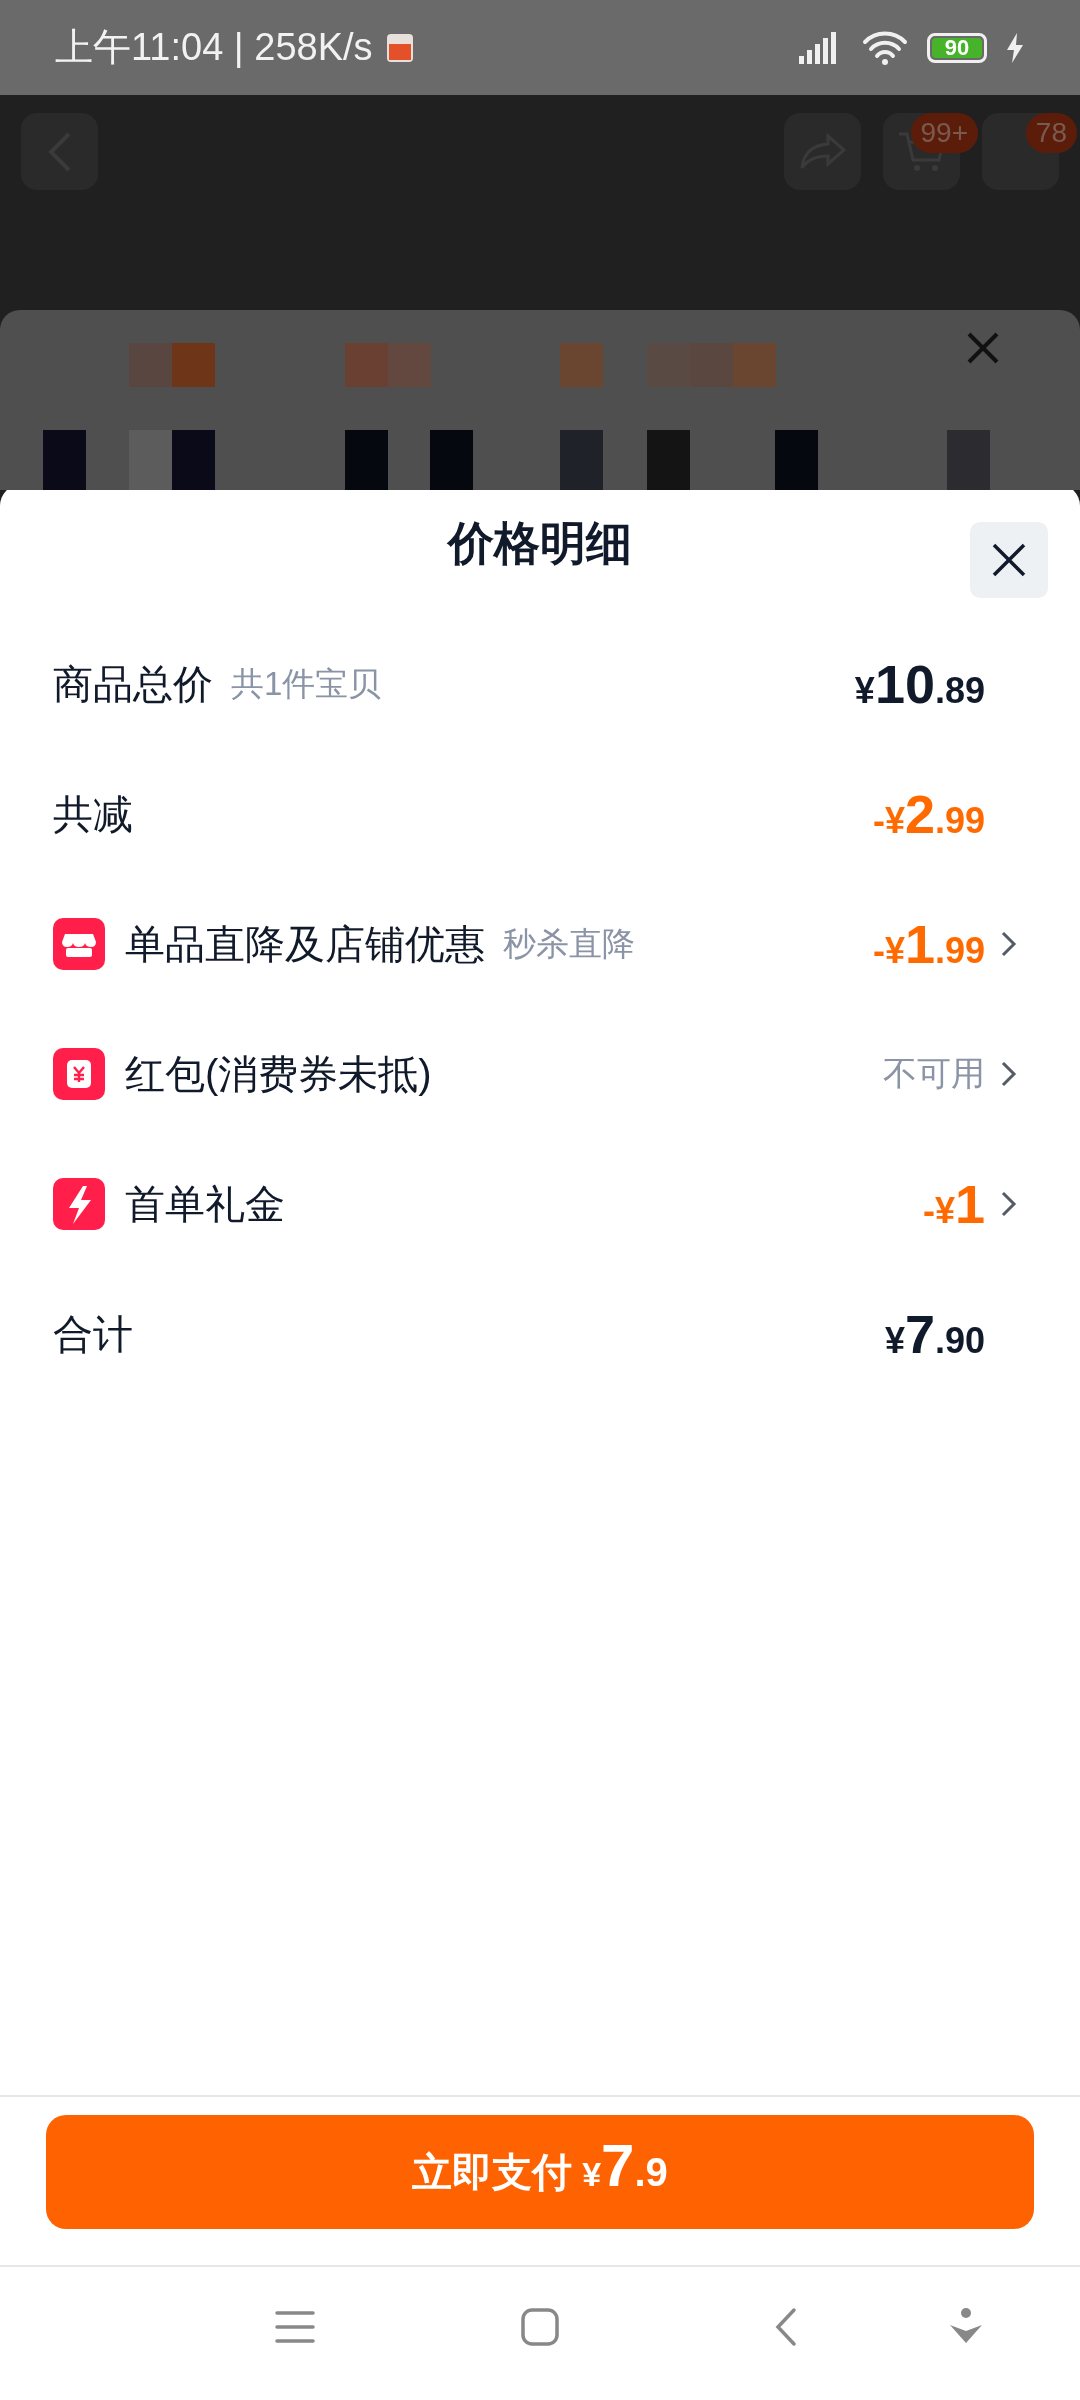 This screenshot has height=2400, width=1080. Describe the element at coordinates (569, 943) in the screenshot. I see `row-note: 秒杀直降` at that location.